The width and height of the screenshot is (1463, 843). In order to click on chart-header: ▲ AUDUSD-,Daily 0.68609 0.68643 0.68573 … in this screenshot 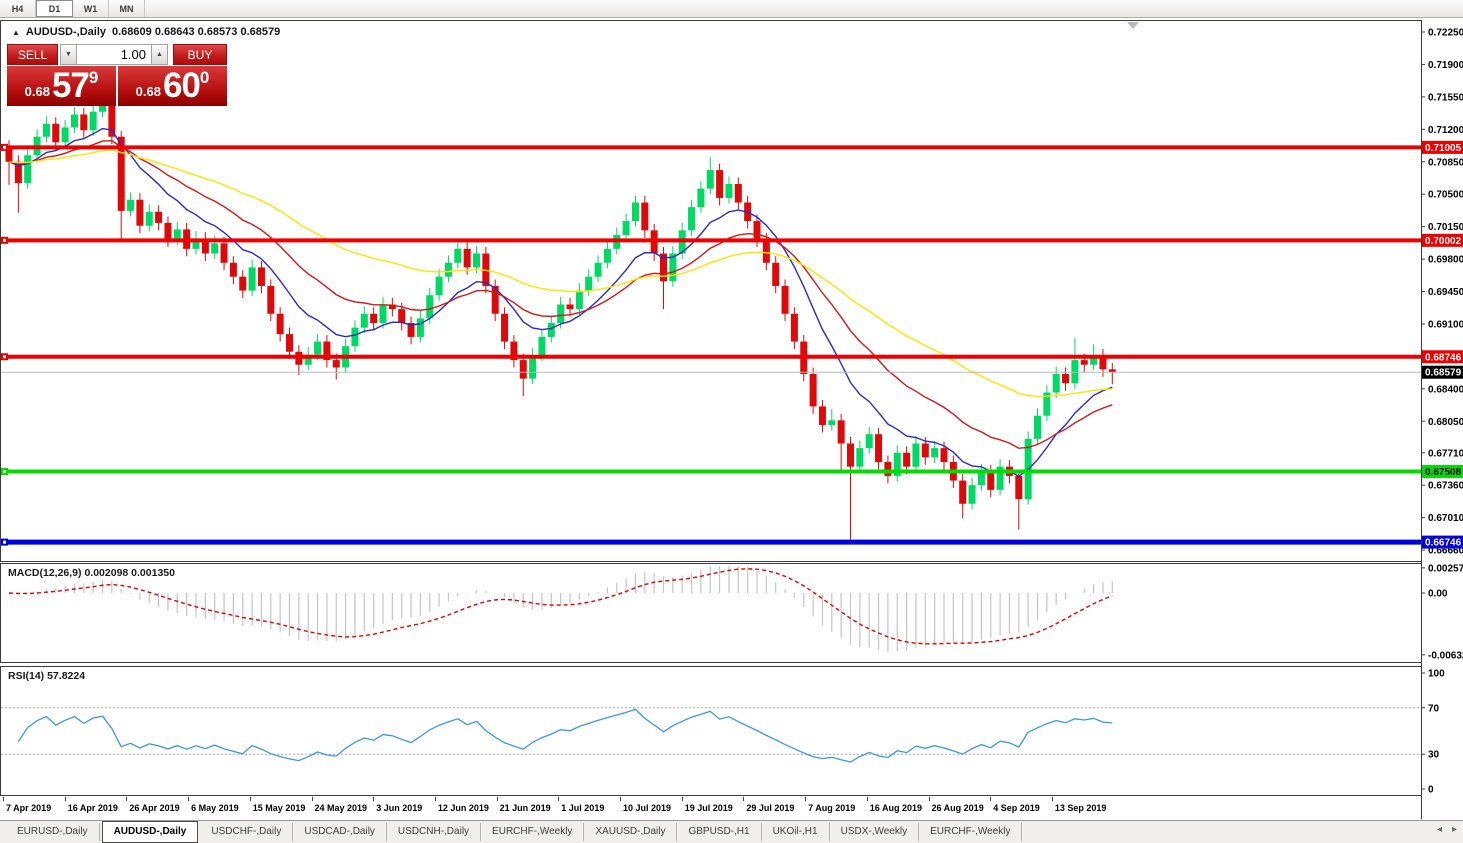, I will do `click(146, 32)`.